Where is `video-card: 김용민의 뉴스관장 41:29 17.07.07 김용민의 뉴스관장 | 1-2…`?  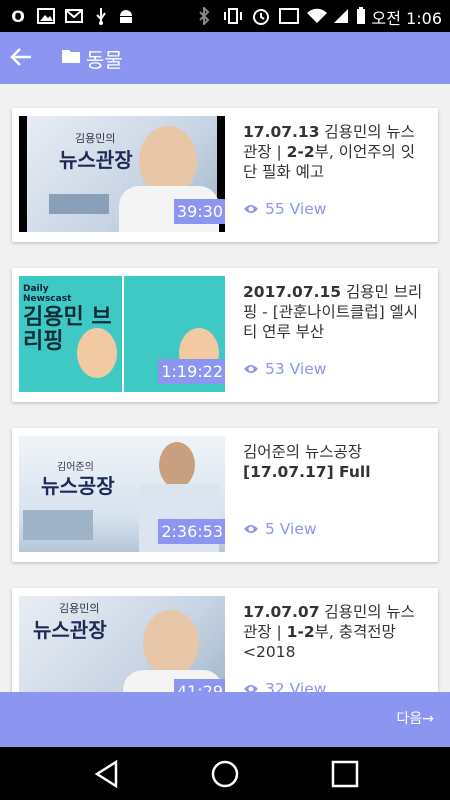
video-card: 김용민의 뉴스관장 41:29 17.07.07 김용민의 뉴스관장 | 1-2… is located at coordinates (225, 640).